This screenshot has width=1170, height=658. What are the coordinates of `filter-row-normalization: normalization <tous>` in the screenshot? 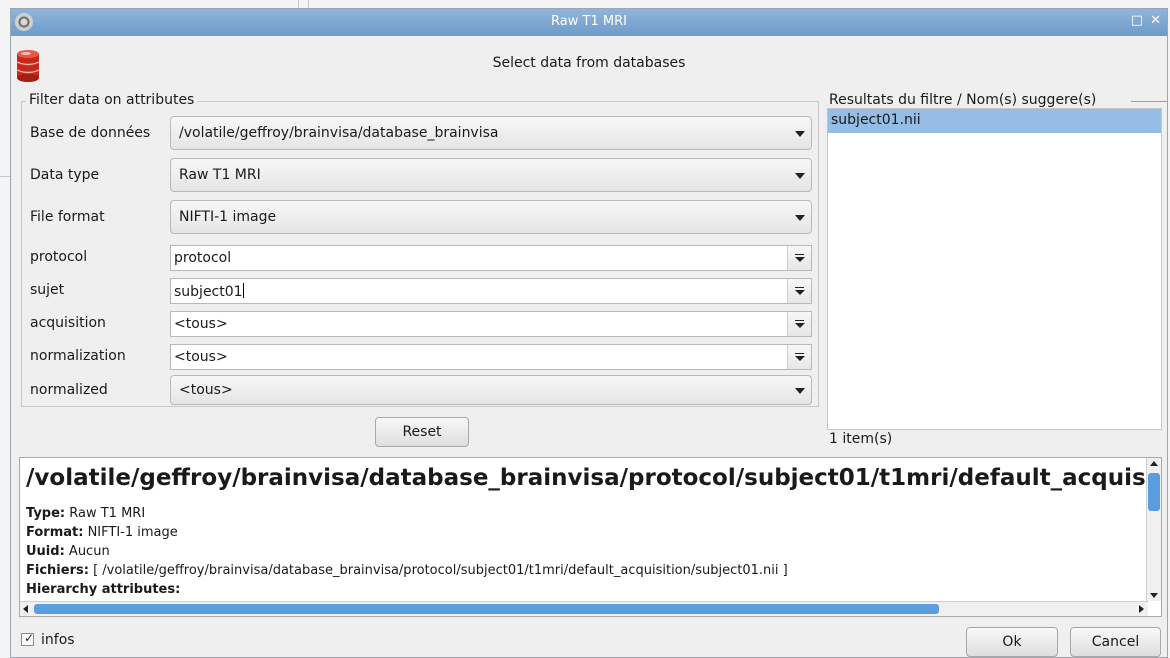 It's located at (421, 357).